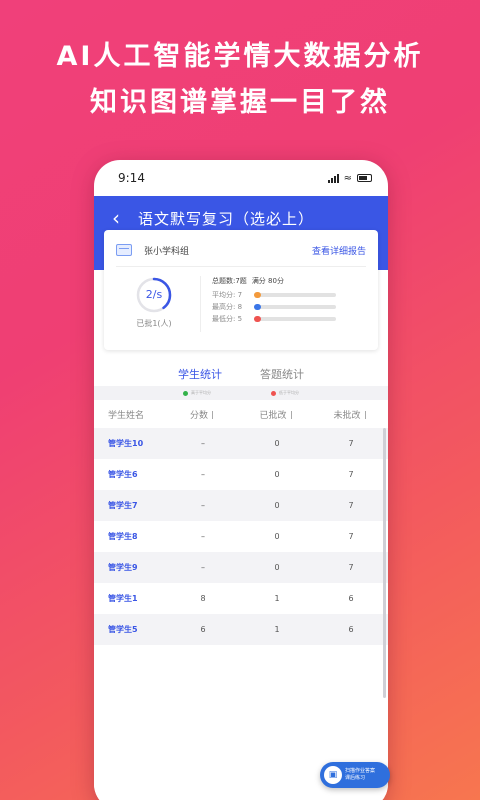  I want to click on stat-label: 最高分: 8, so click(227, 307).